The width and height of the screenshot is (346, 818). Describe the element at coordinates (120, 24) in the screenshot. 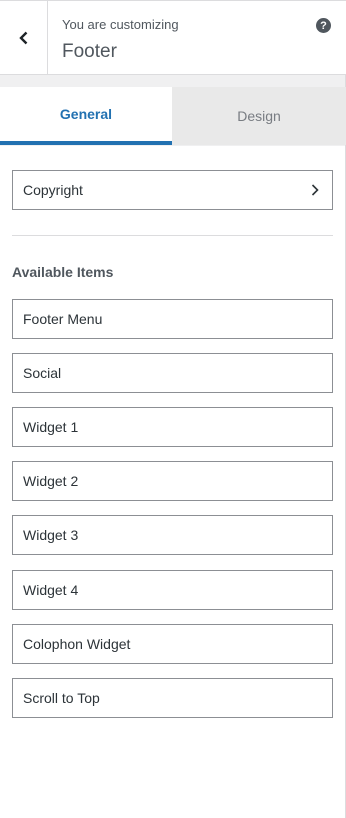

I see `customizing-label: You are customizing` at that location.